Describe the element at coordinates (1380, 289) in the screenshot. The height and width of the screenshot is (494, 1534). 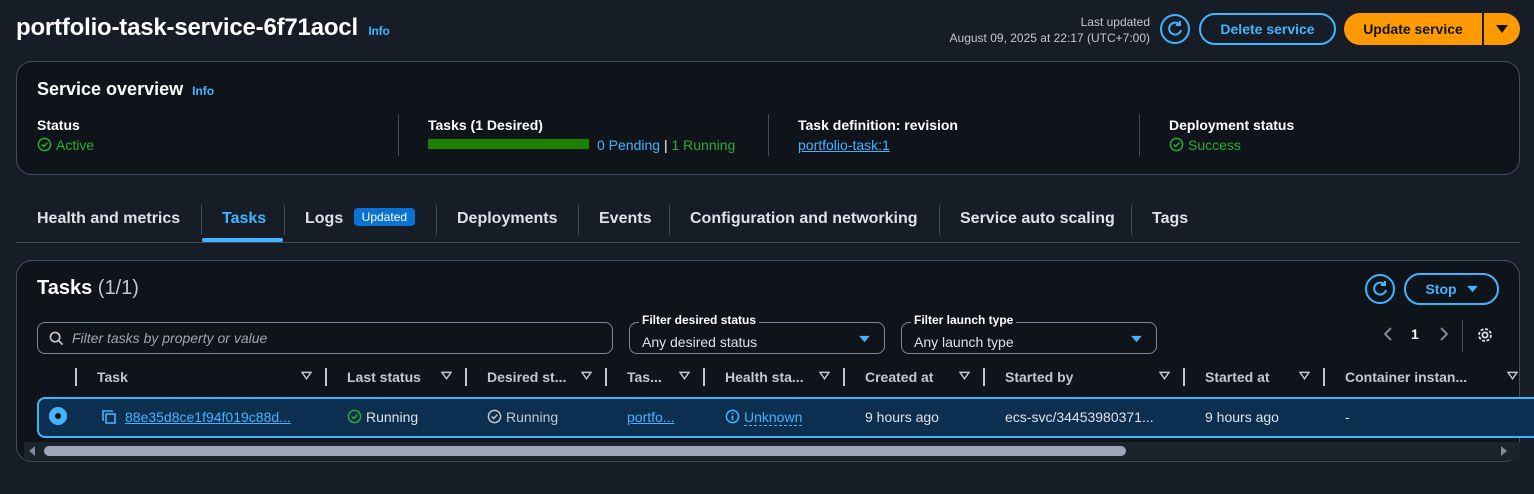
I see `tasks-refresh-button` at that location.